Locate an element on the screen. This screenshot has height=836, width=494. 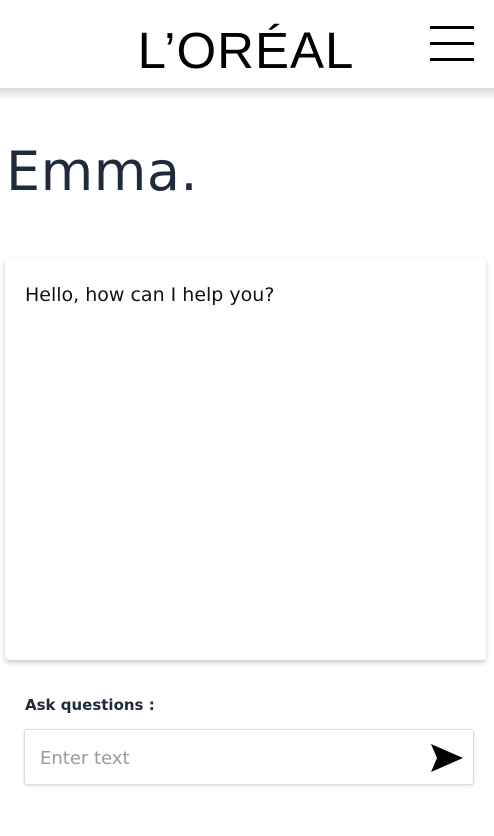
send-button is located at coordinates (447, 758).